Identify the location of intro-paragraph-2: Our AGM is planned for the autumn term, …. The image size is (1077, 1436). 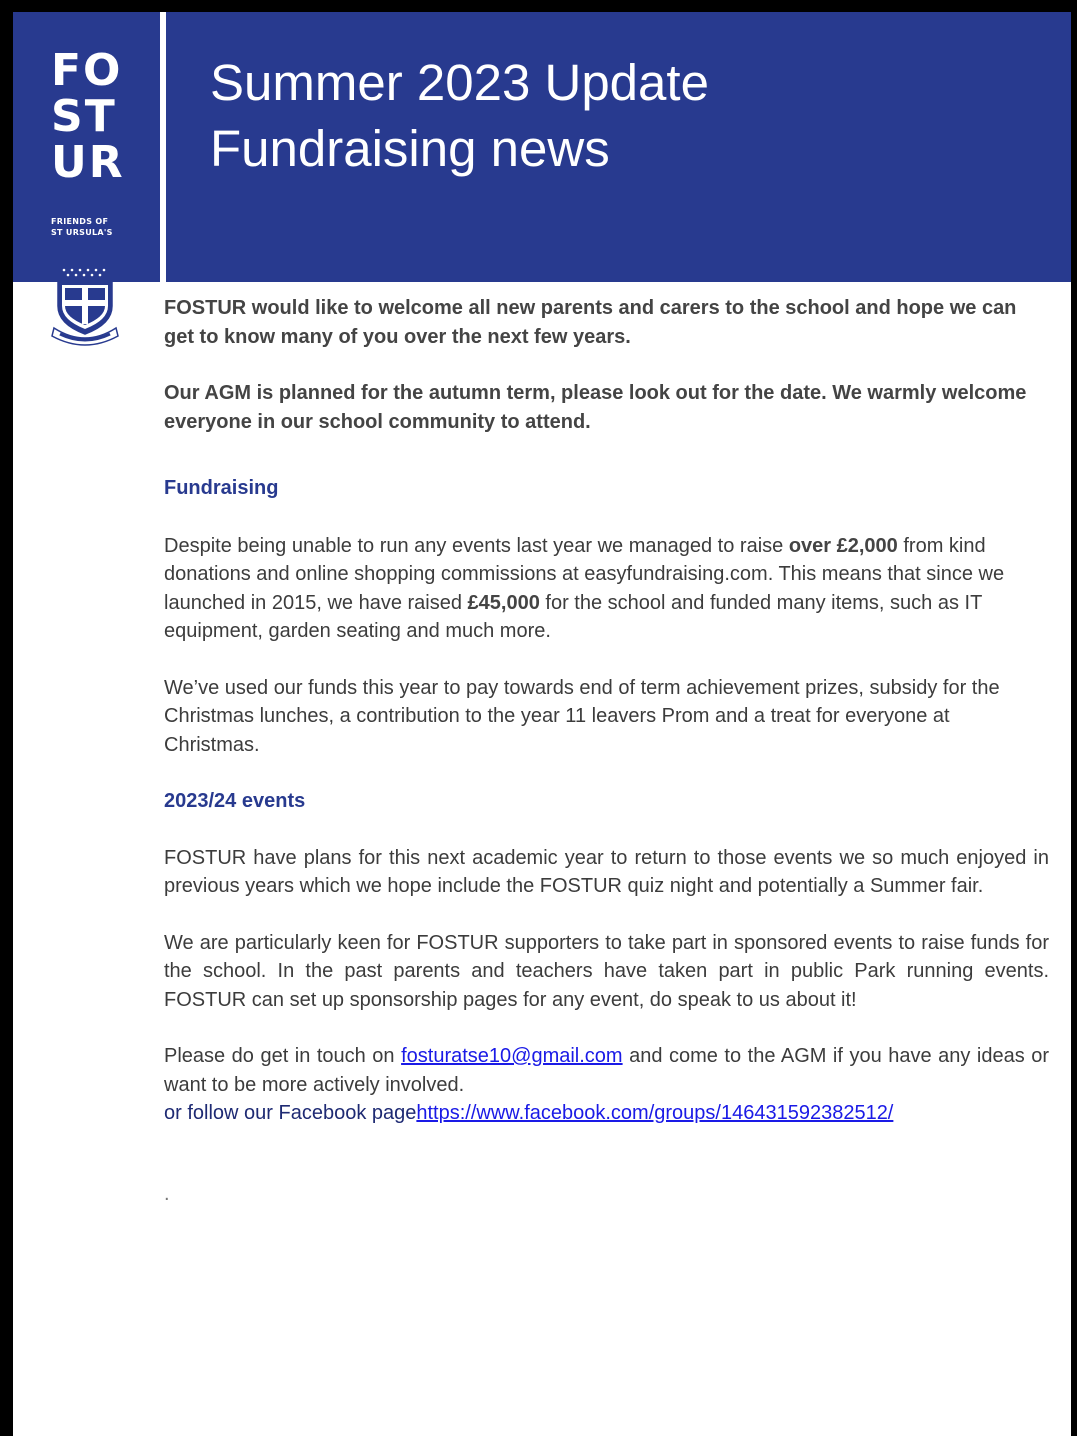
(595, 407).